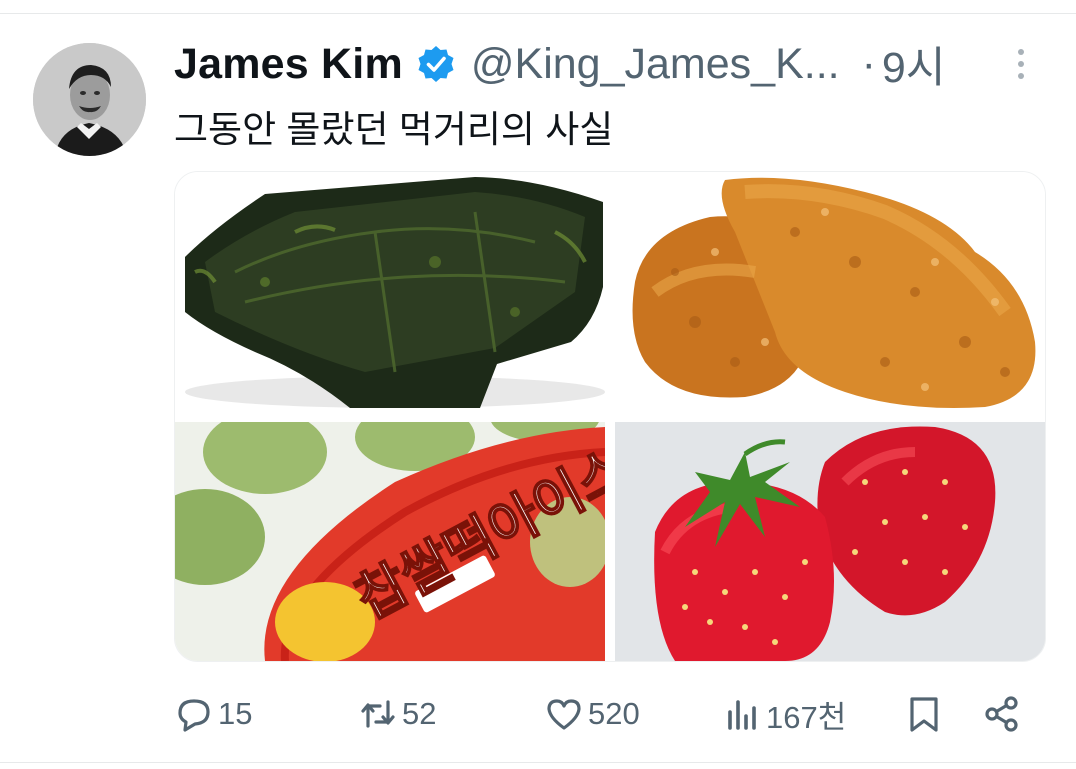  What do you see at coordinates (419, 713) in the screenshot?
I see `retweet-count: 52` at bounding box center [419, 713].